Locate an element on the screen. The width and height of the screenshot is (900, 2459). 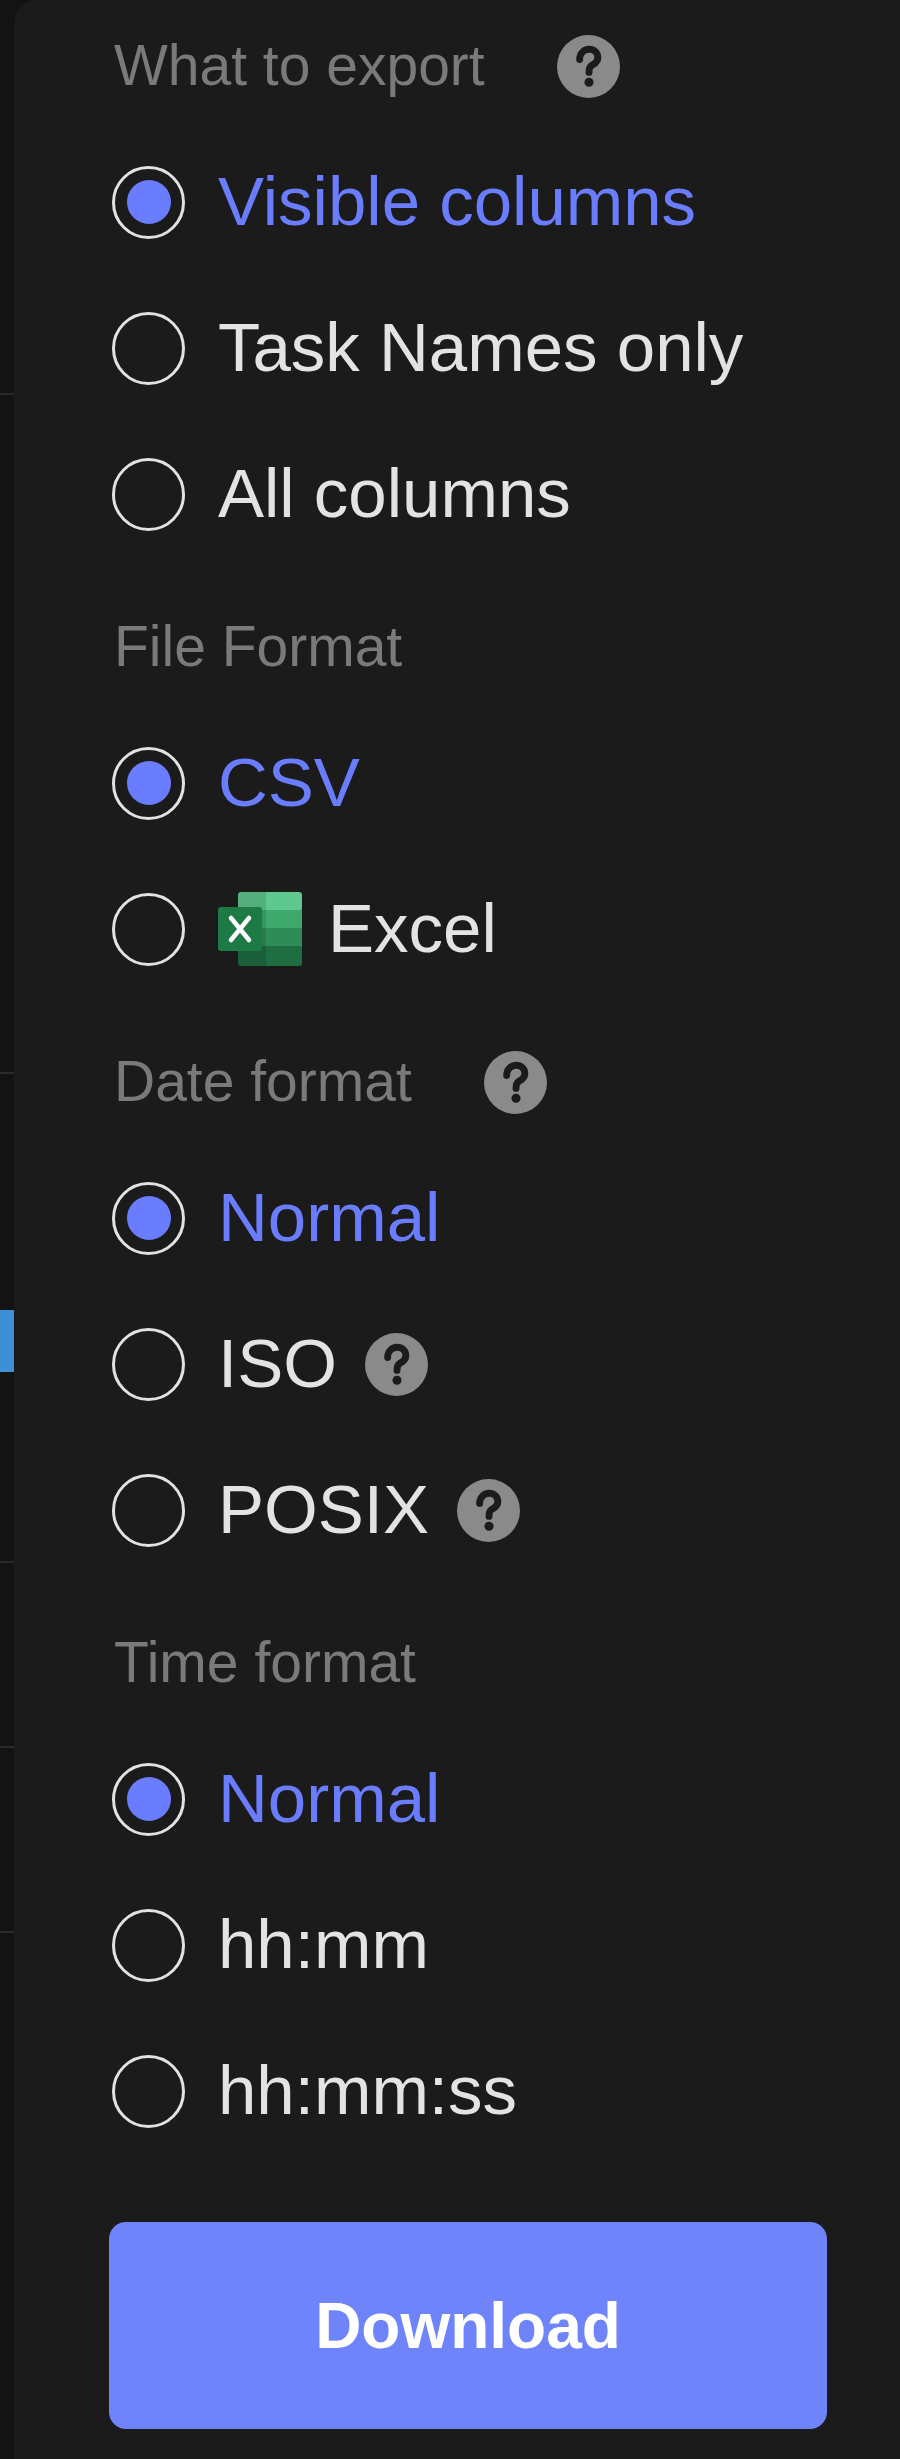
option-label: POSIX is located at coordinates (323, 1510).